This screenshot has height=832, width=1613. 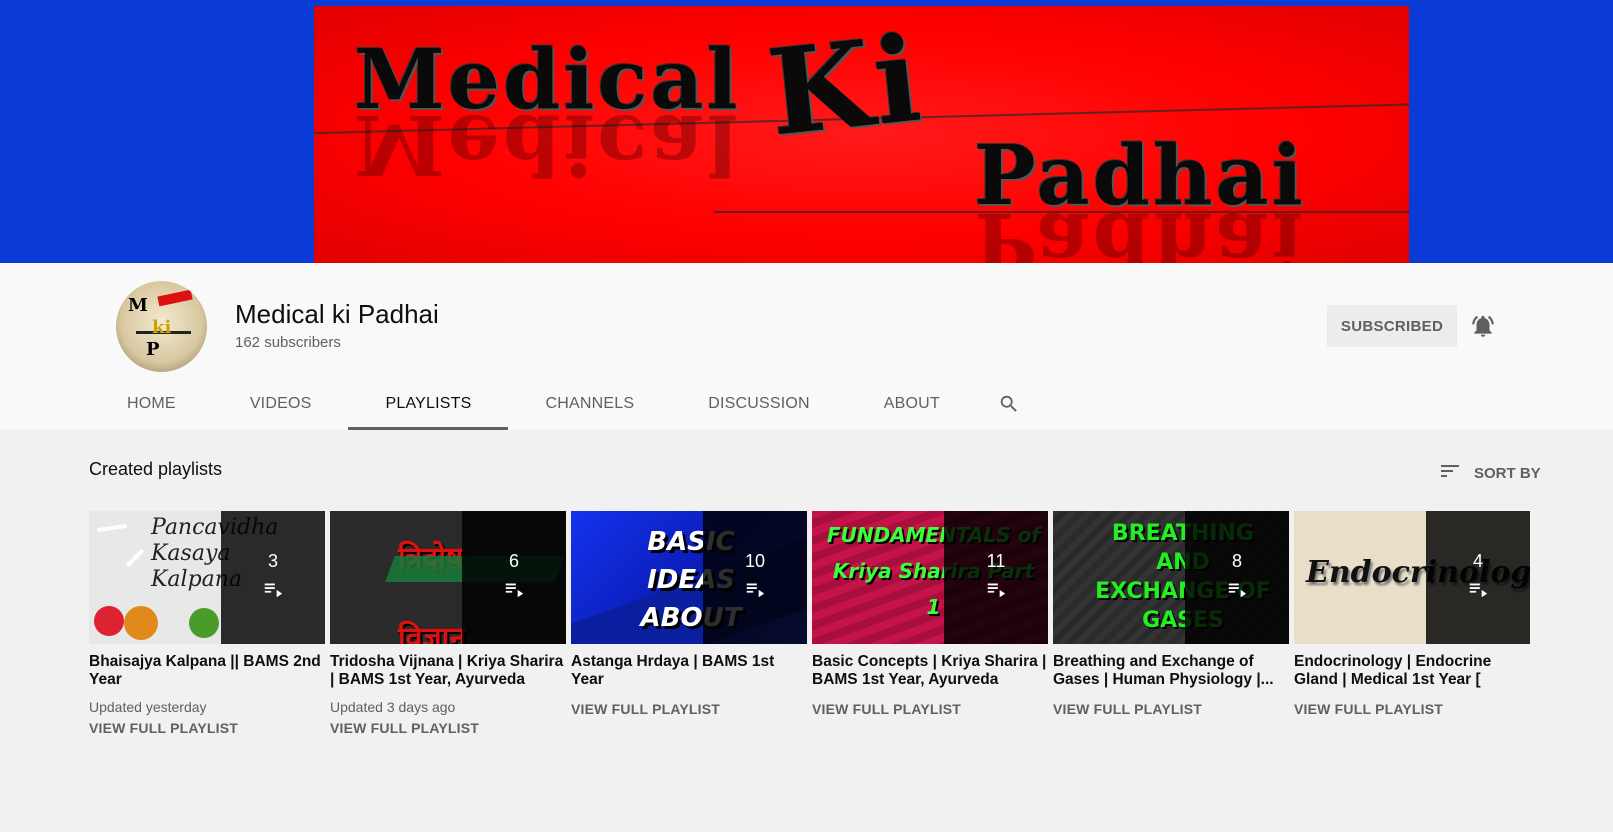 What do you see at coordinates (1483, 326) in the screenshot?
I see `notification-bell-icon` at bounding box center [1483, 326].